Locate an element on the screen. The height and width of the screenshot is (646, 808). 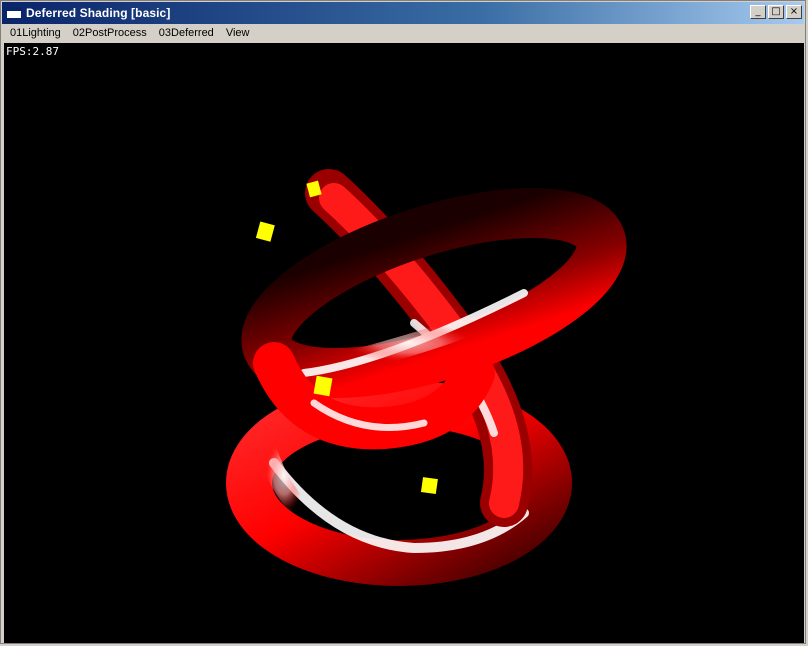
menu-item-deferred: 03Deferred is located at coordinates (186, 33).